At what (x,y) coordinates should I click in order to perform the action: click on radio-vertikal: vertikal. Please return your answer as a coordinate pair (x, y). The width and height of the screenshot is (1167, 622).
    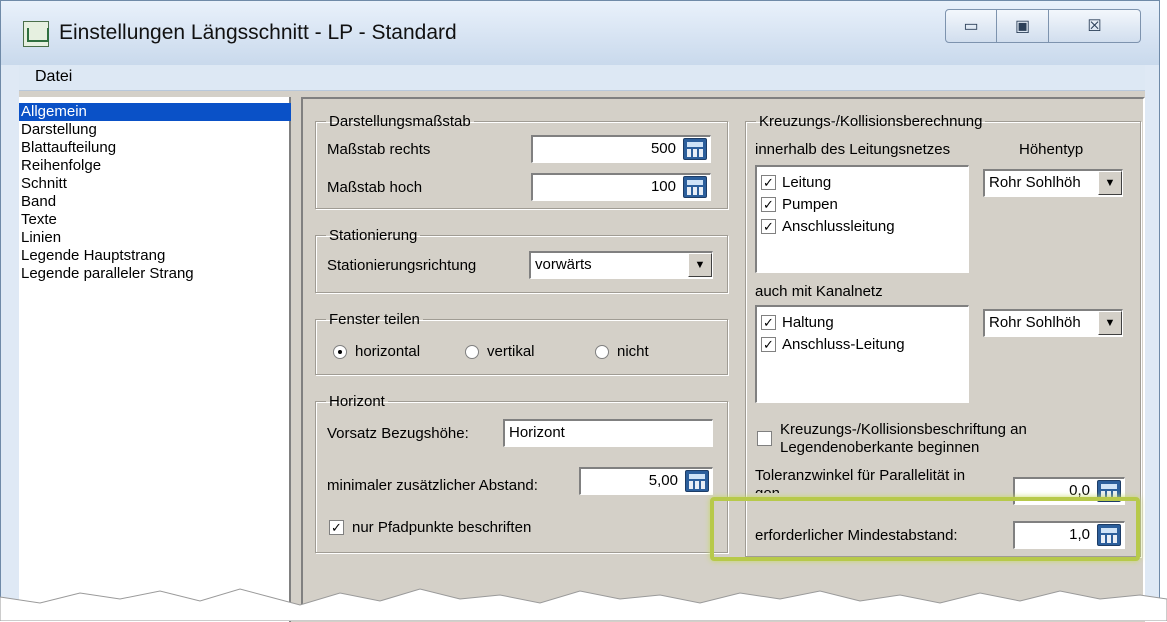
    Looking at the image, I should click on (500, 351).